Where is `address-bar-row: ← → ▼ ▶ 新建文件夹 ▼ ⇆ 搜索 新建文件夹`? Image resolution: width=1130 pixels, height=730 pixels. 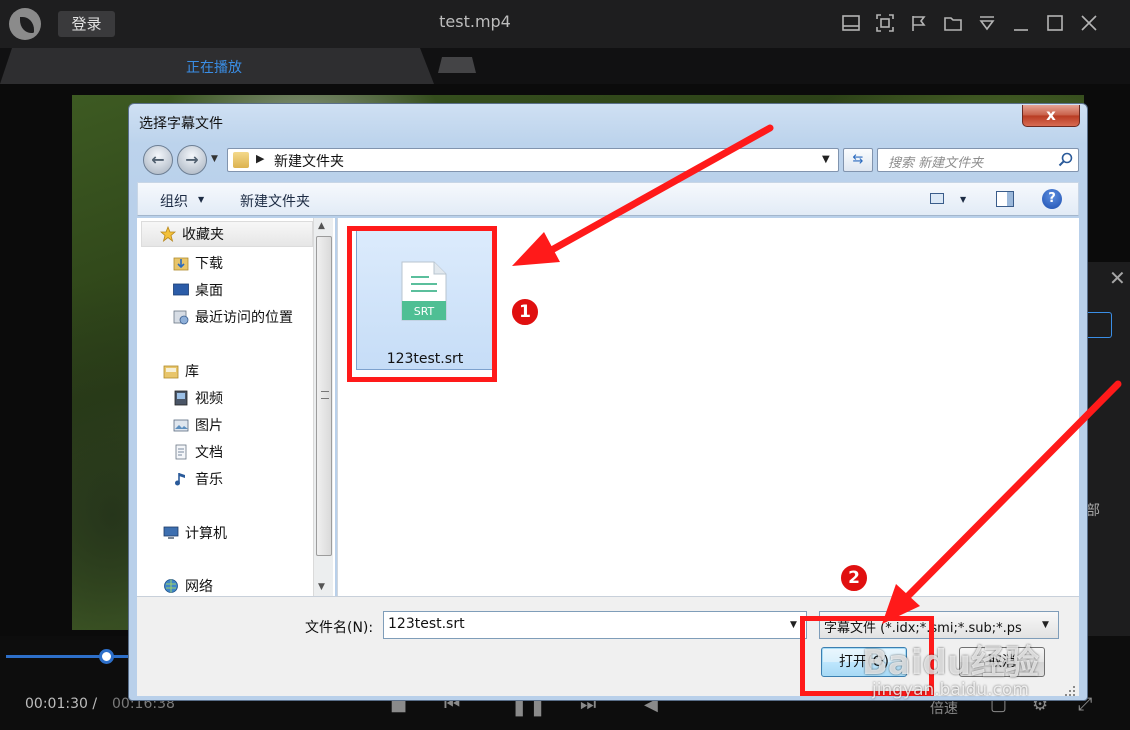 address-bar-row: ← → ▼ ▶ 新建文件夹 ▼ ⇆ 搜索 新建文件夹 is located at coordinates (608, 160).